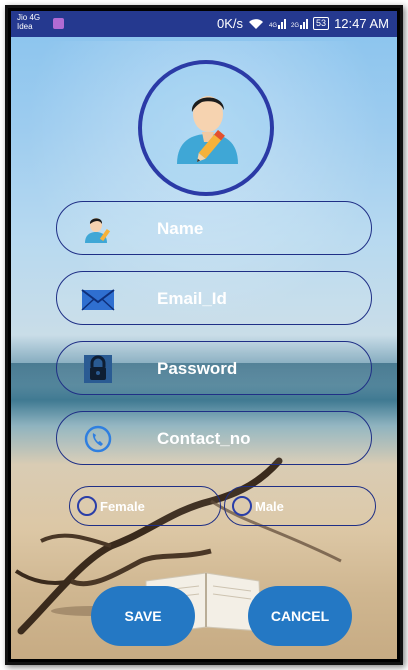  What do you see at coordinates (25, 26) in the screenshot?
I see `carrier-secondary: Idea` at bounding box center [25, 26].